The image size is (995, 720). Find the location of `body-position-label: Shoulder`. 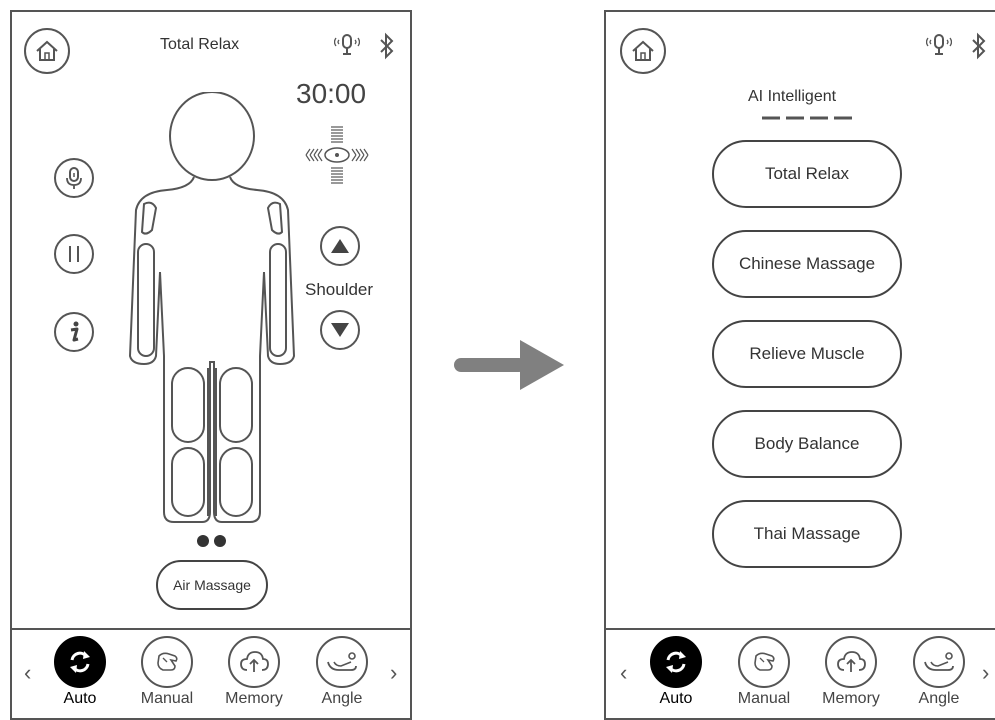

body-position-label: Shoulder is located at coordinates (339, 289).